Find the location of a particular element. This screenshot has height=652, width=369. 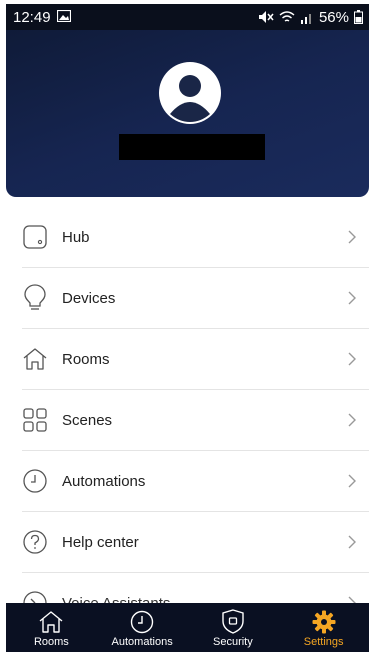

nav-item-security: Security is located at coordinates (233, 627).